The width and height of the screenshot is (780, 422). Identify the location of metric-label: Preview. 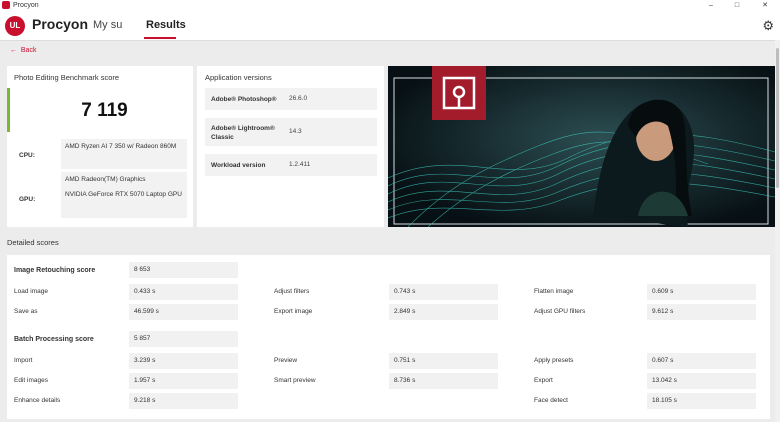
(286, 360).